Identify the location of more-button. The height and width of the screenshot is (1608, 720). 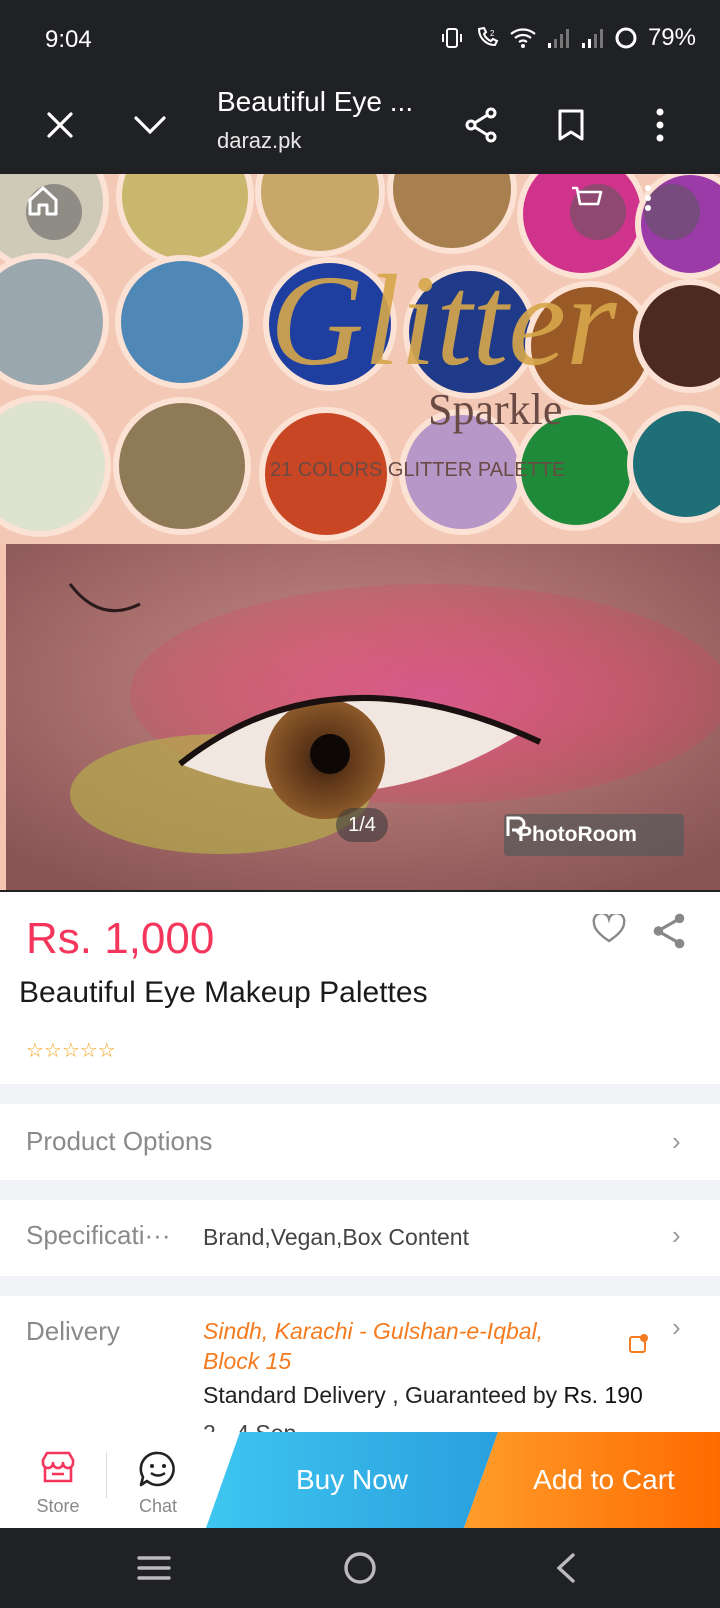
(660, 125).